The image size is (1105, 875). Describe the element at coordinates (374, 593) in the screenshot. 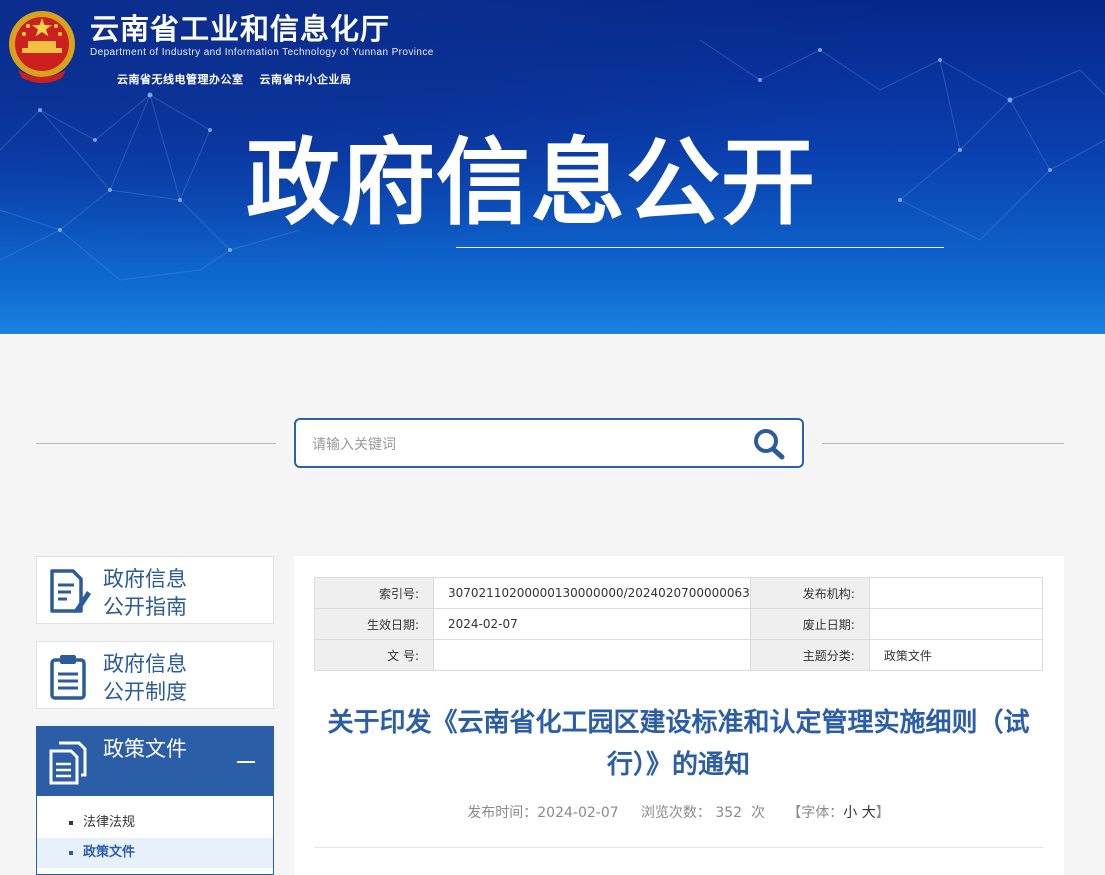

I see `meta-label-index-no: 索引号:` at that location.